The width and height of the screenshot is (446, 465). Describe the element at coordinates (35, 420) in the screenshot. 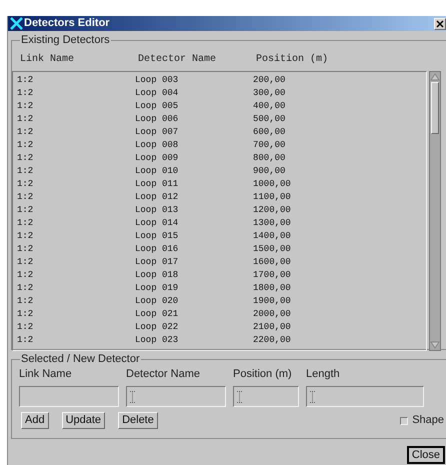

I see `action-button: Add` at that location.